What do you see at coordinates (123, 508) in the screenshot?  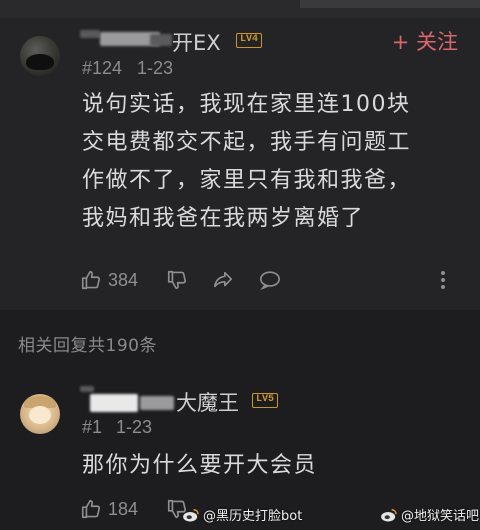 I see `like-count: 184` at bounding box center [123, 508].